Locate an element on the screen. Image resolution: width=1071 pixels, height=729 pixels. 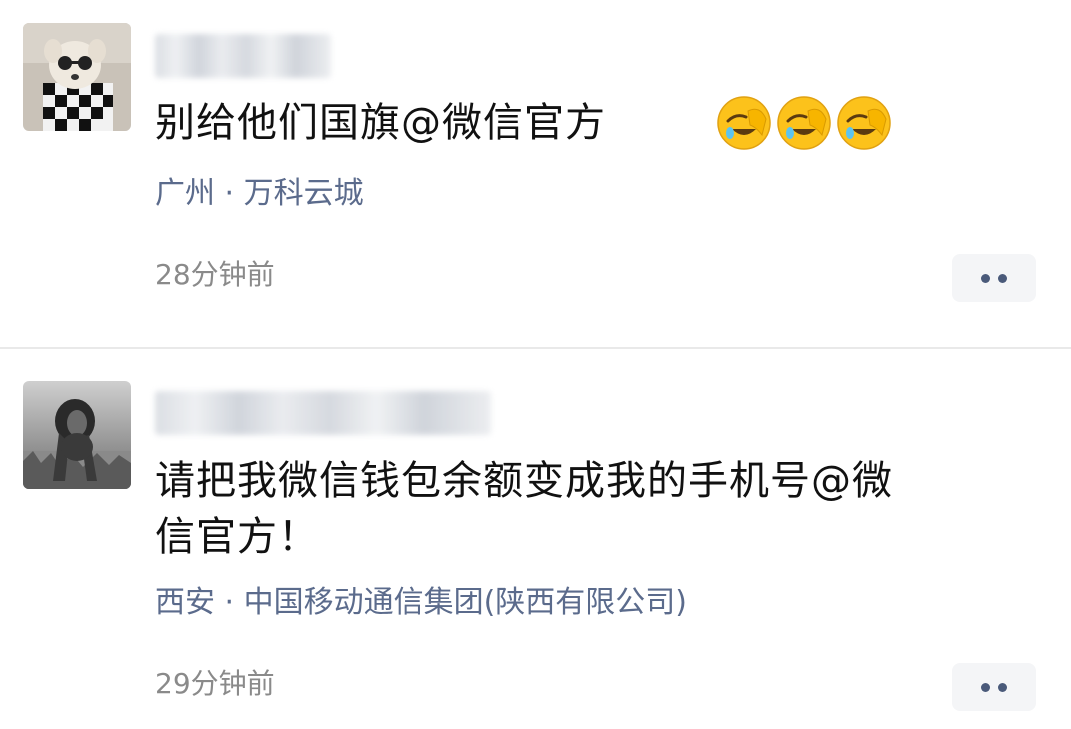
lion-avatar-image is located at coordinates (77, 435).